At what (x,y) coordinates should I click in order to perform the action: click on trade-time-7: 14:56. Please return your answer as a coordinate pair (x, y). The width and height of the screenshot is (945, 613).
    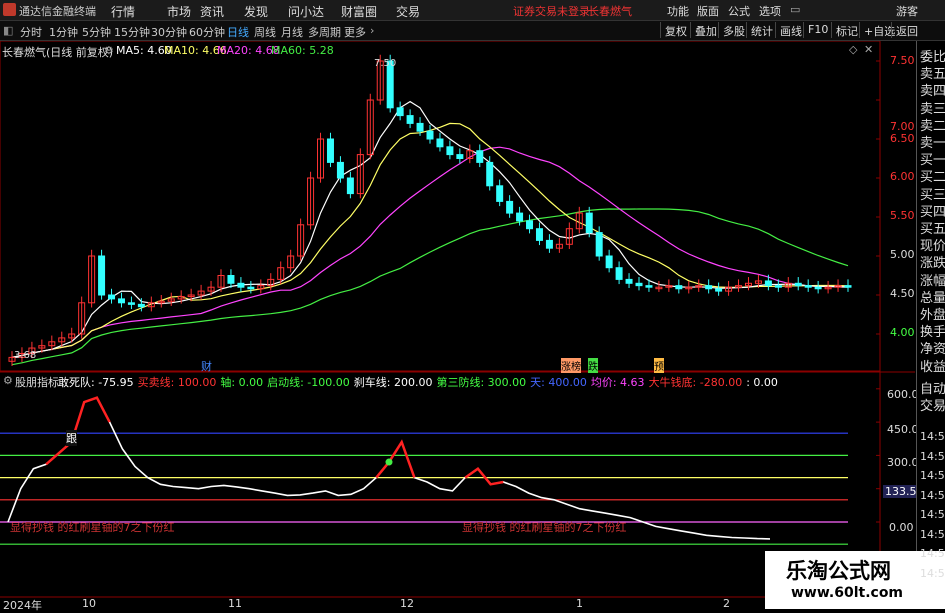
    Looking at the image, I should click on (932, 573).